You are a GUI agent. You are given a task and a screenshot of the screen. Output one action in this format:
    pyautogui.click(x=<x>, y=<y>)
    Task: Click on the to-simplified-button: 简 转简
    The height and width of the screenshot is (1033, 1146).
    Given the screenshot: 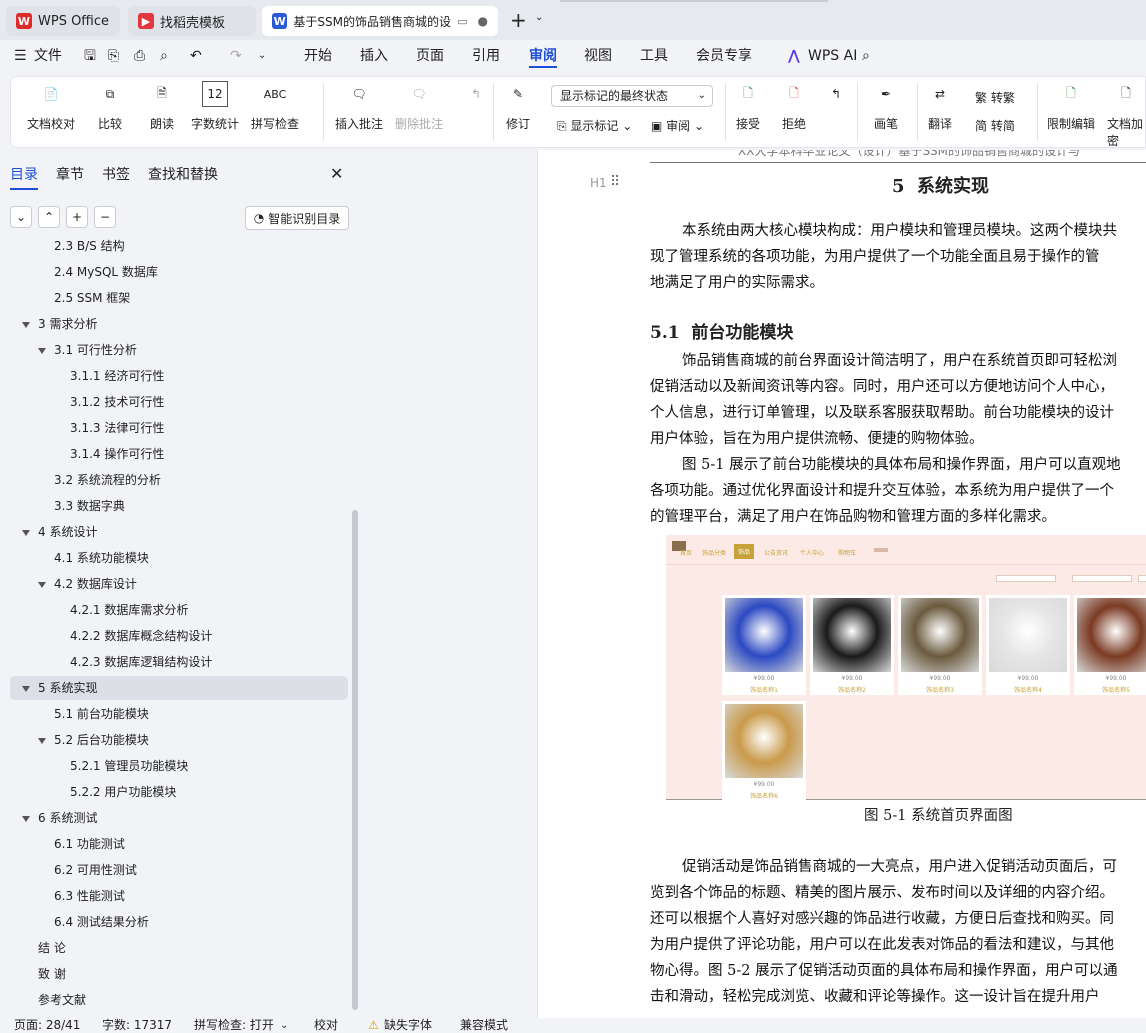 What is the action you would take?
    pyautogui.click(x=995, y=125)
    